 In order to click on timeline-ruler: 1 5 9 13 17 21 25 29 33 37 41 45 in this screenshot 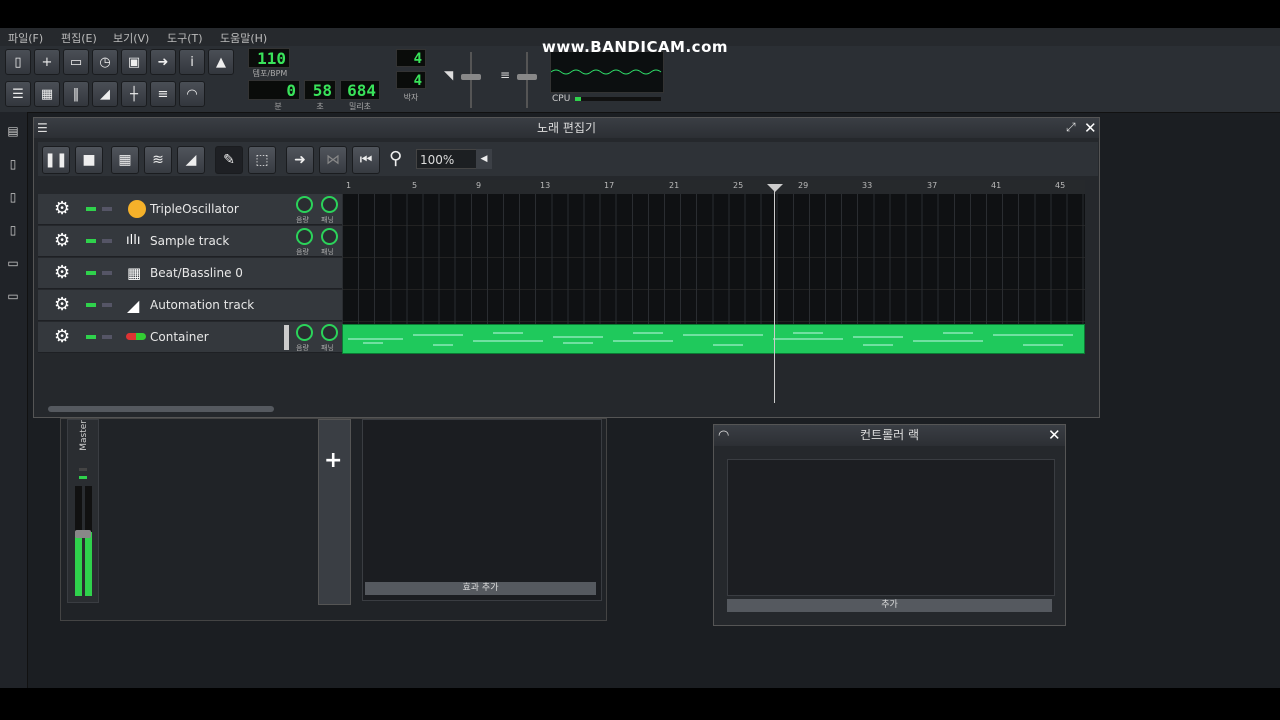, I will do `click(713, 187)`.